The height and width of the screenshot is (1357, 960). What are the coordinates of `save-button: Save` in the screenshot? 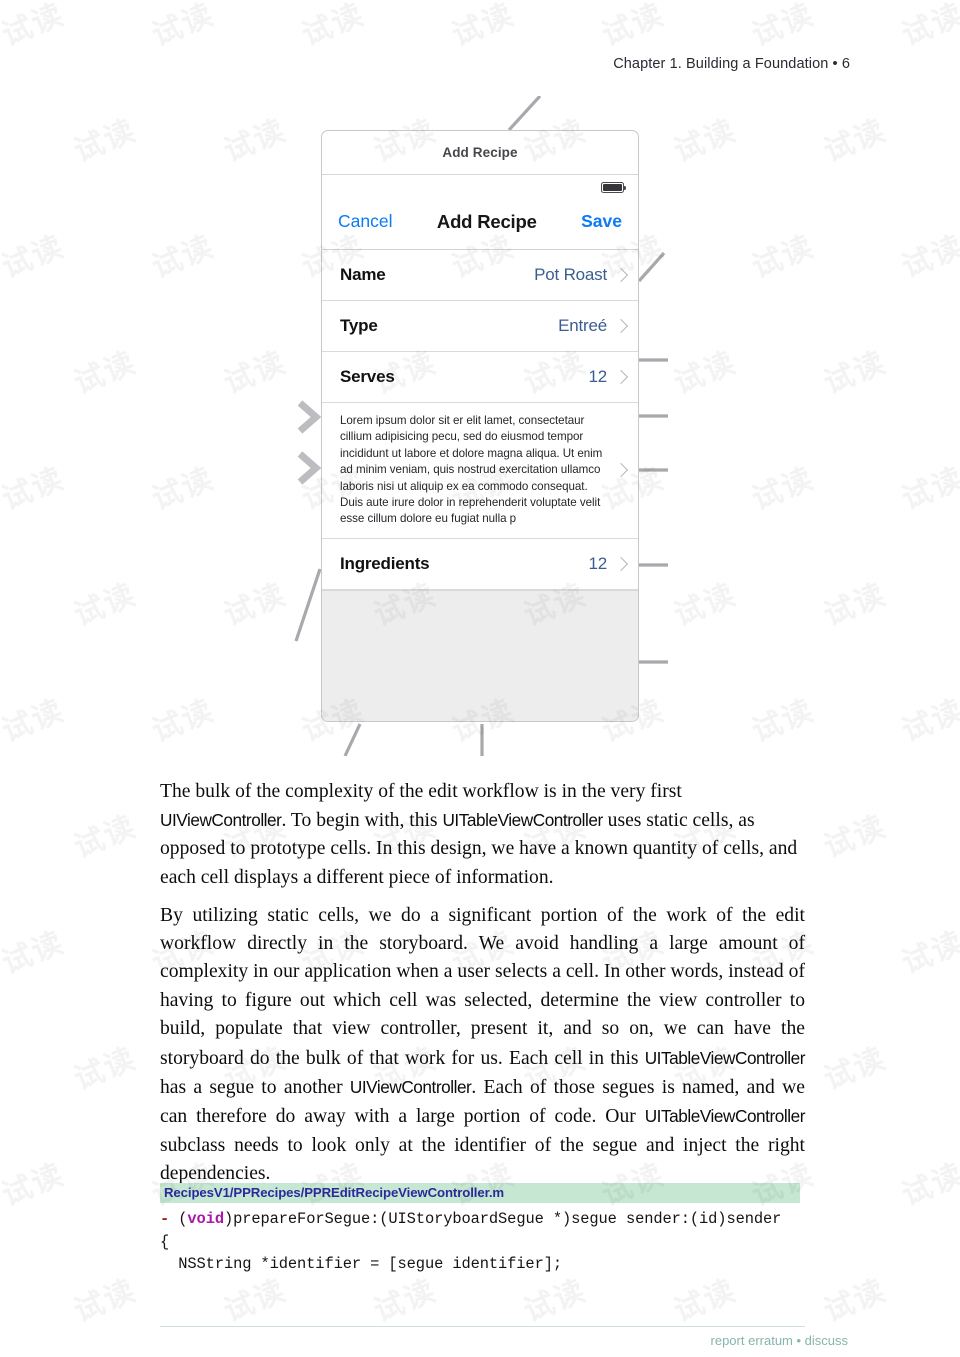 It's located at (601, 221).